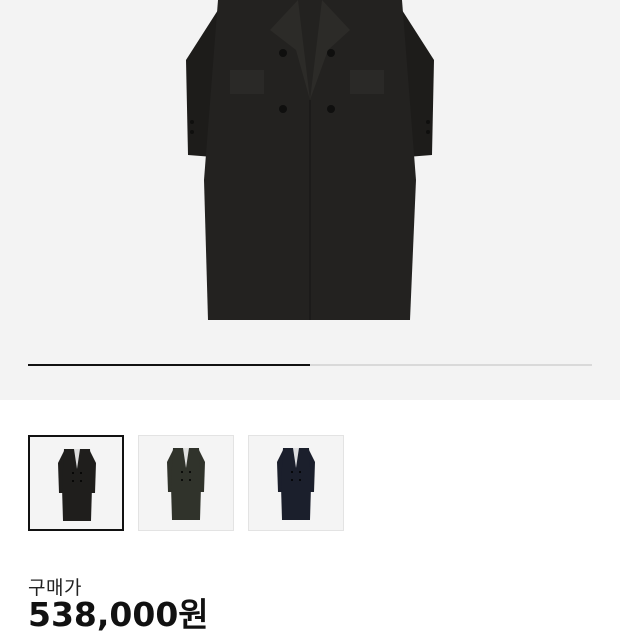 The height and width of the screenshot is (634, 620). What do you see at coordinates (118, 614) in the screenshot?
I see `price-value: 538,000원` at bounding box center [118, 614].